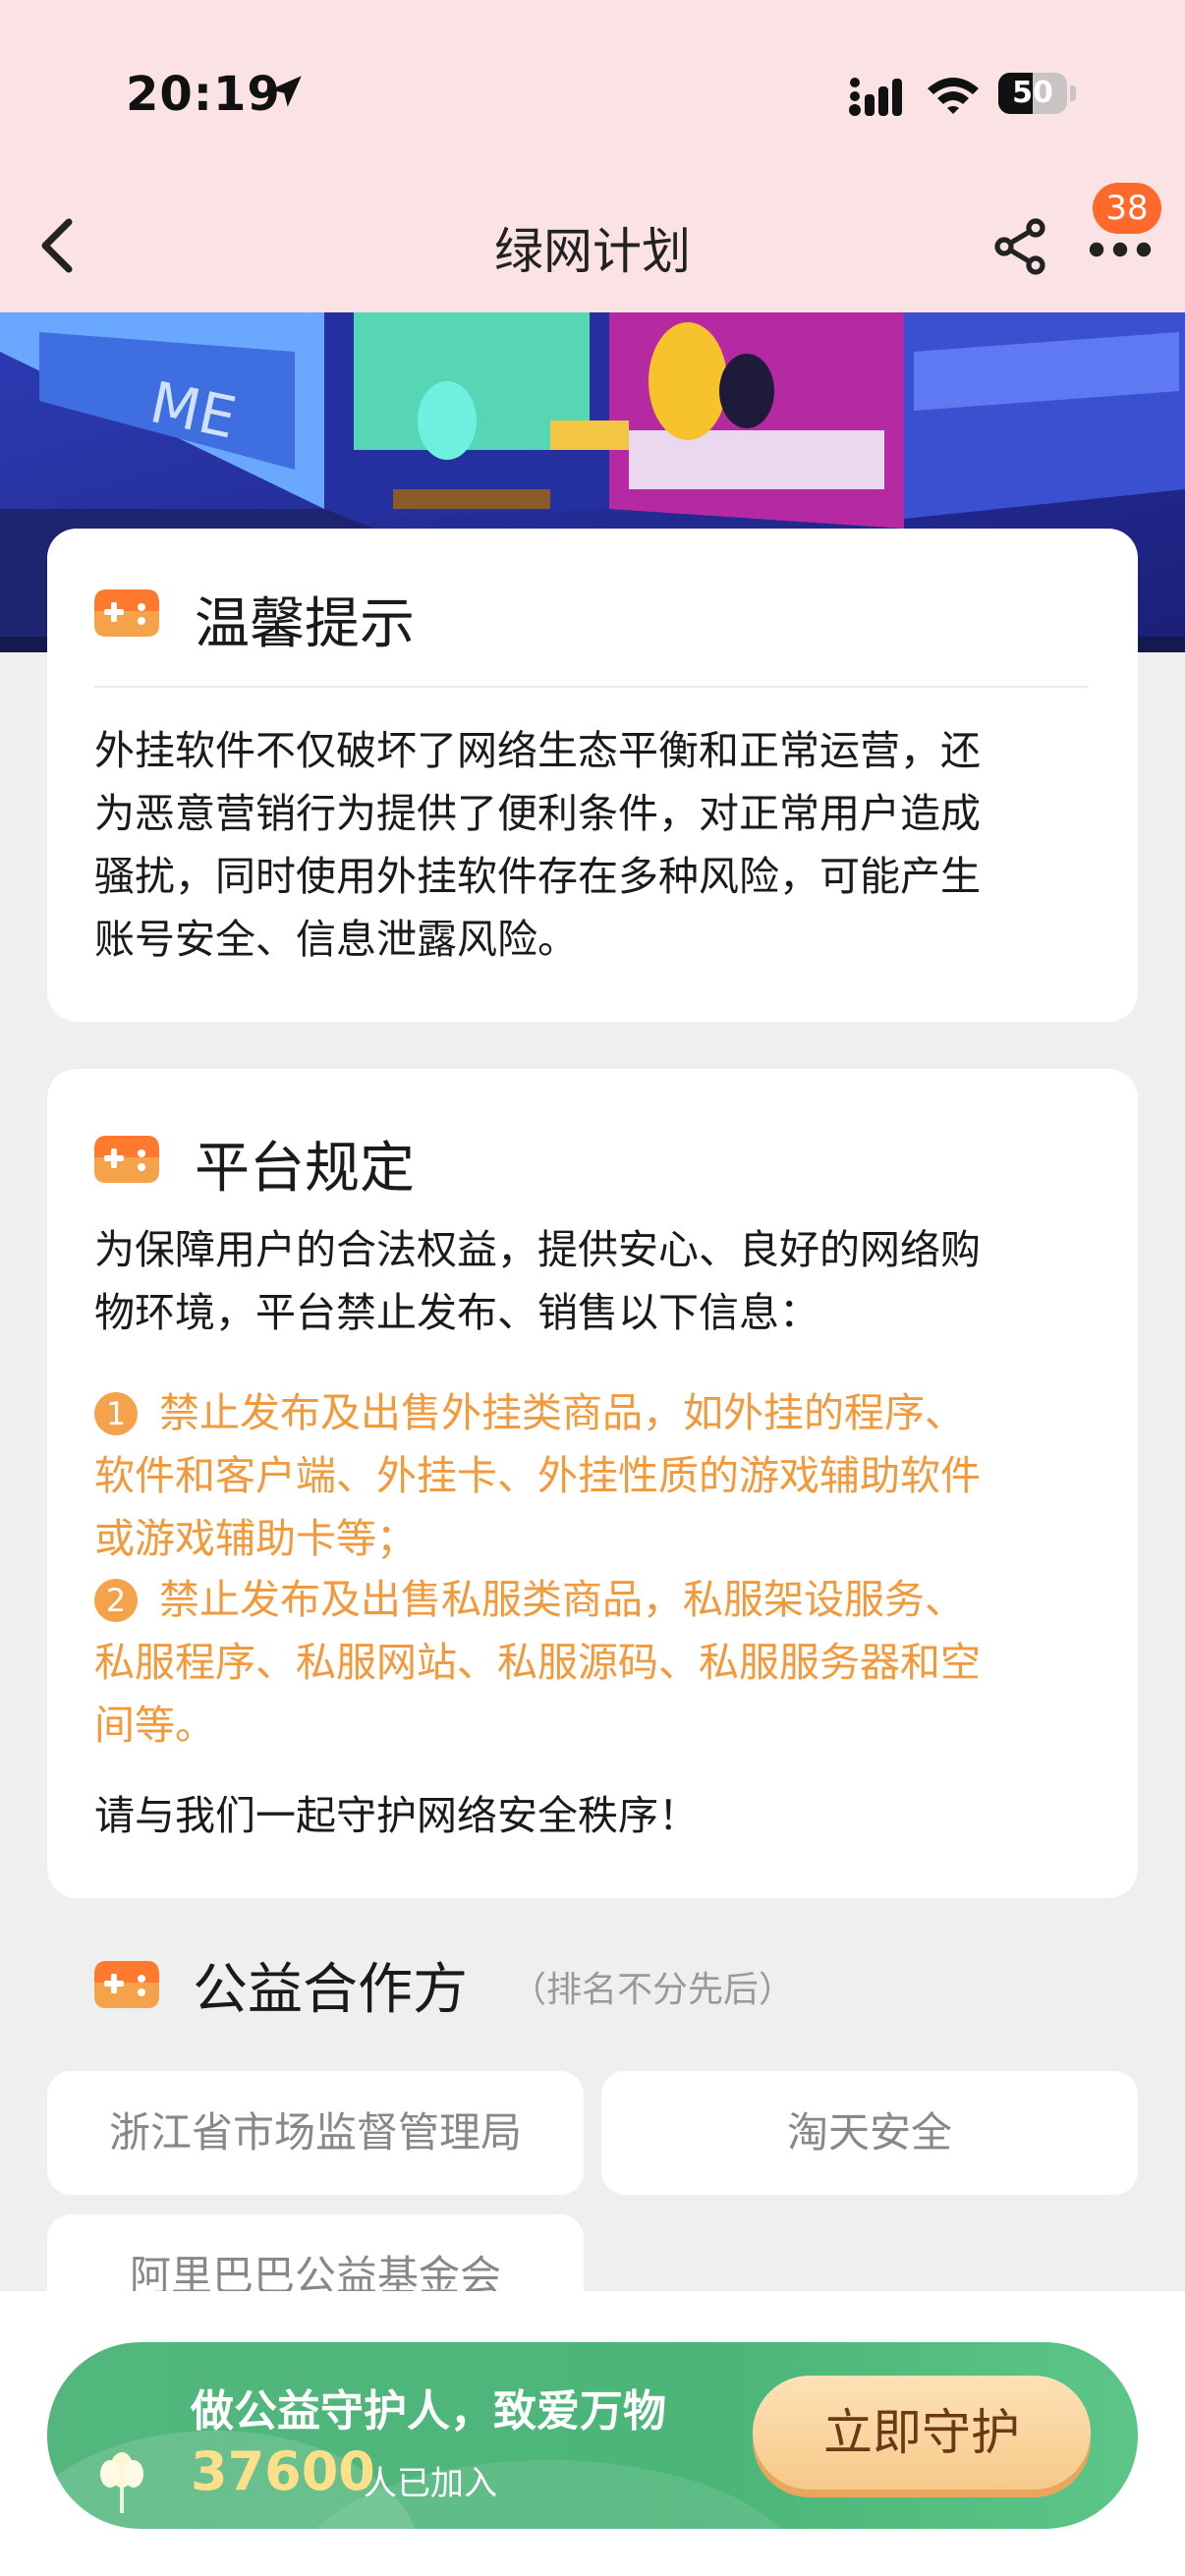 This screenshot has height=2576, width=1185. Describe the element at coordinates (305, 624) in the screenshot. I see `tip-title: 温馨提示` at that location.